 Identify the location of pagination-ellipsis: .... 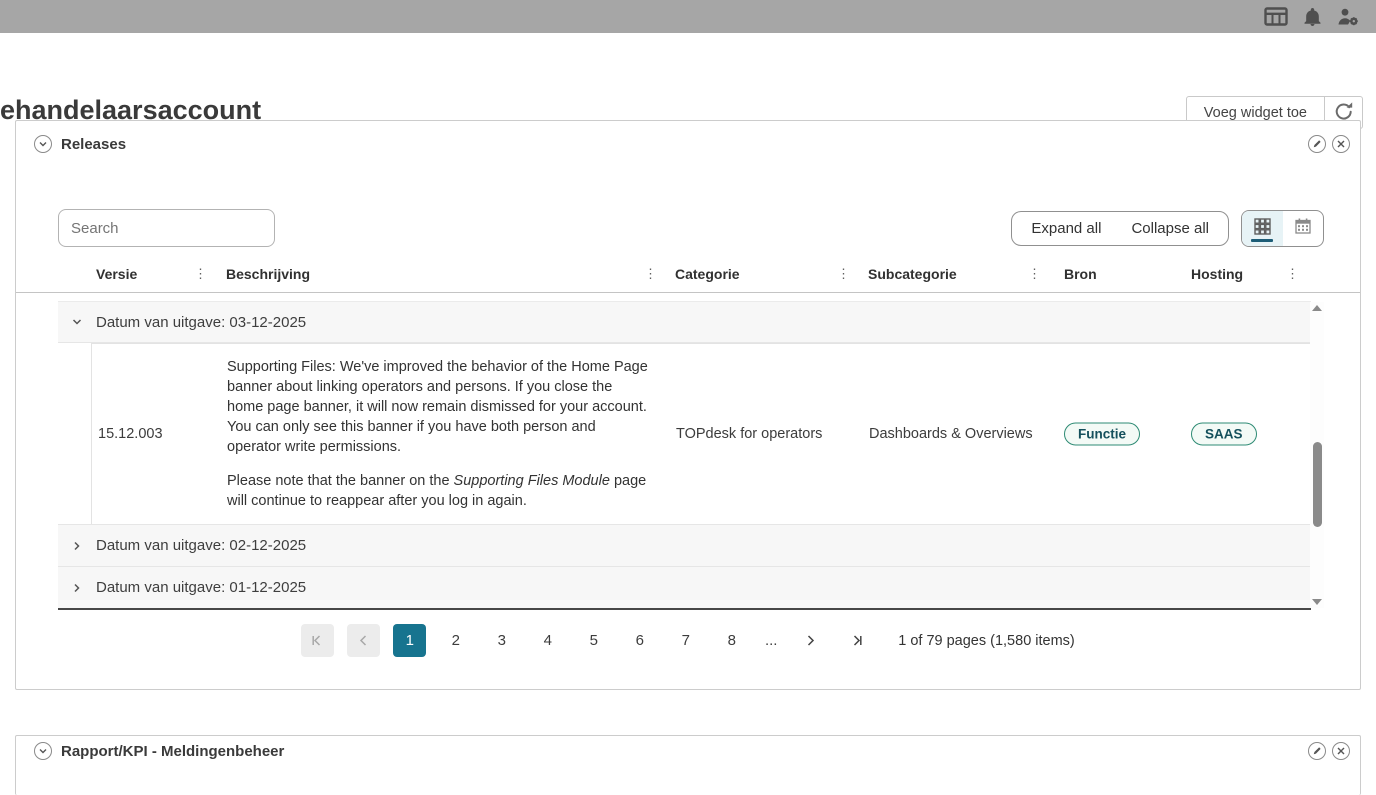
(771, 640).